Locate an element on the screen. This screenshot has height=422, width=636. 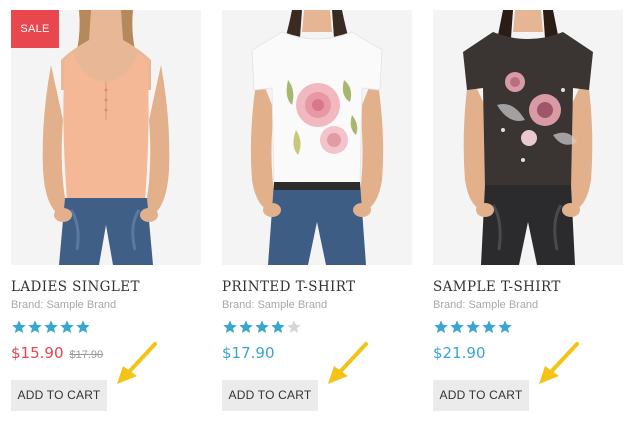
sale-price: $15.90 is located at coordinates (37, 353).